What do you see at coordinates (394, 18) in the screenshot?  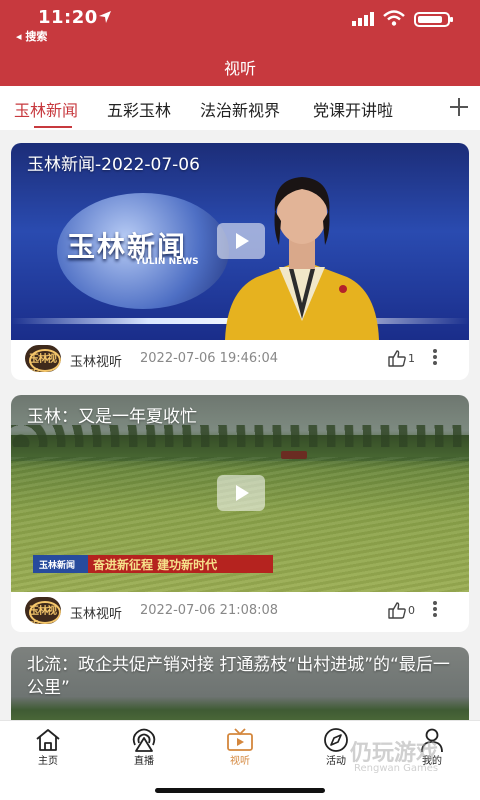 I see `wifi-icon` at bounding box center [394, 18].